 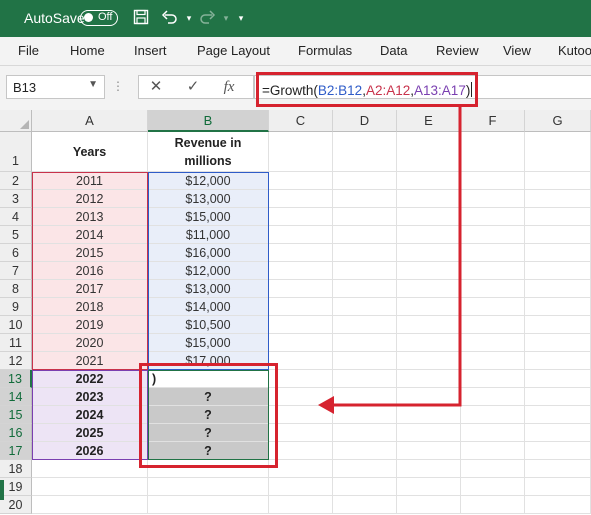 I want to click on annotation-arrow-head, so click(x=326, y=405).